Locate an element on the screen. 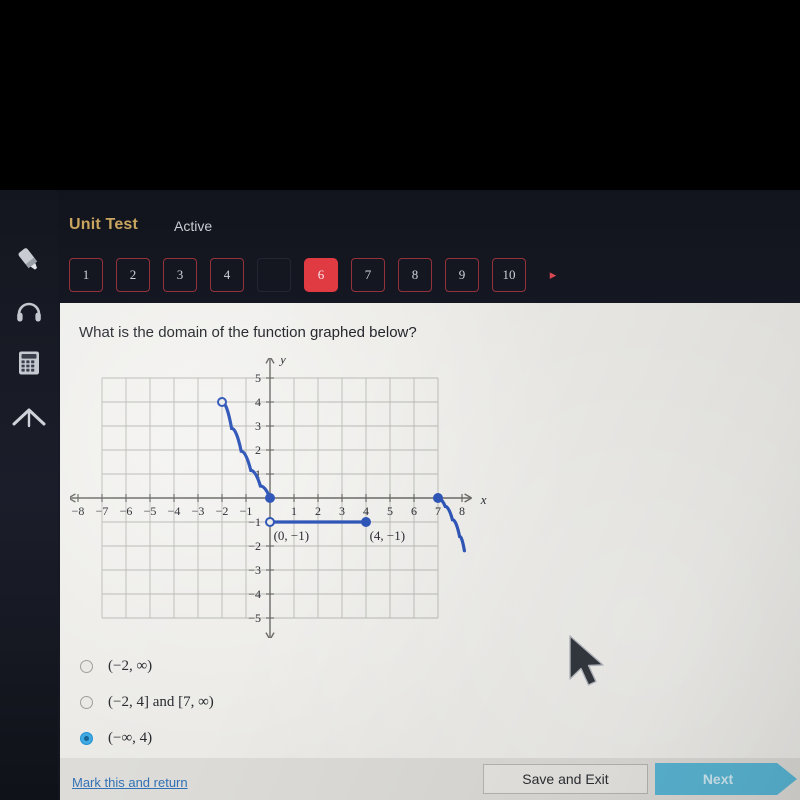 This screenshot has width=800, height=800. x-axis-tick-label: 5 is located at coordinates (390, 511).